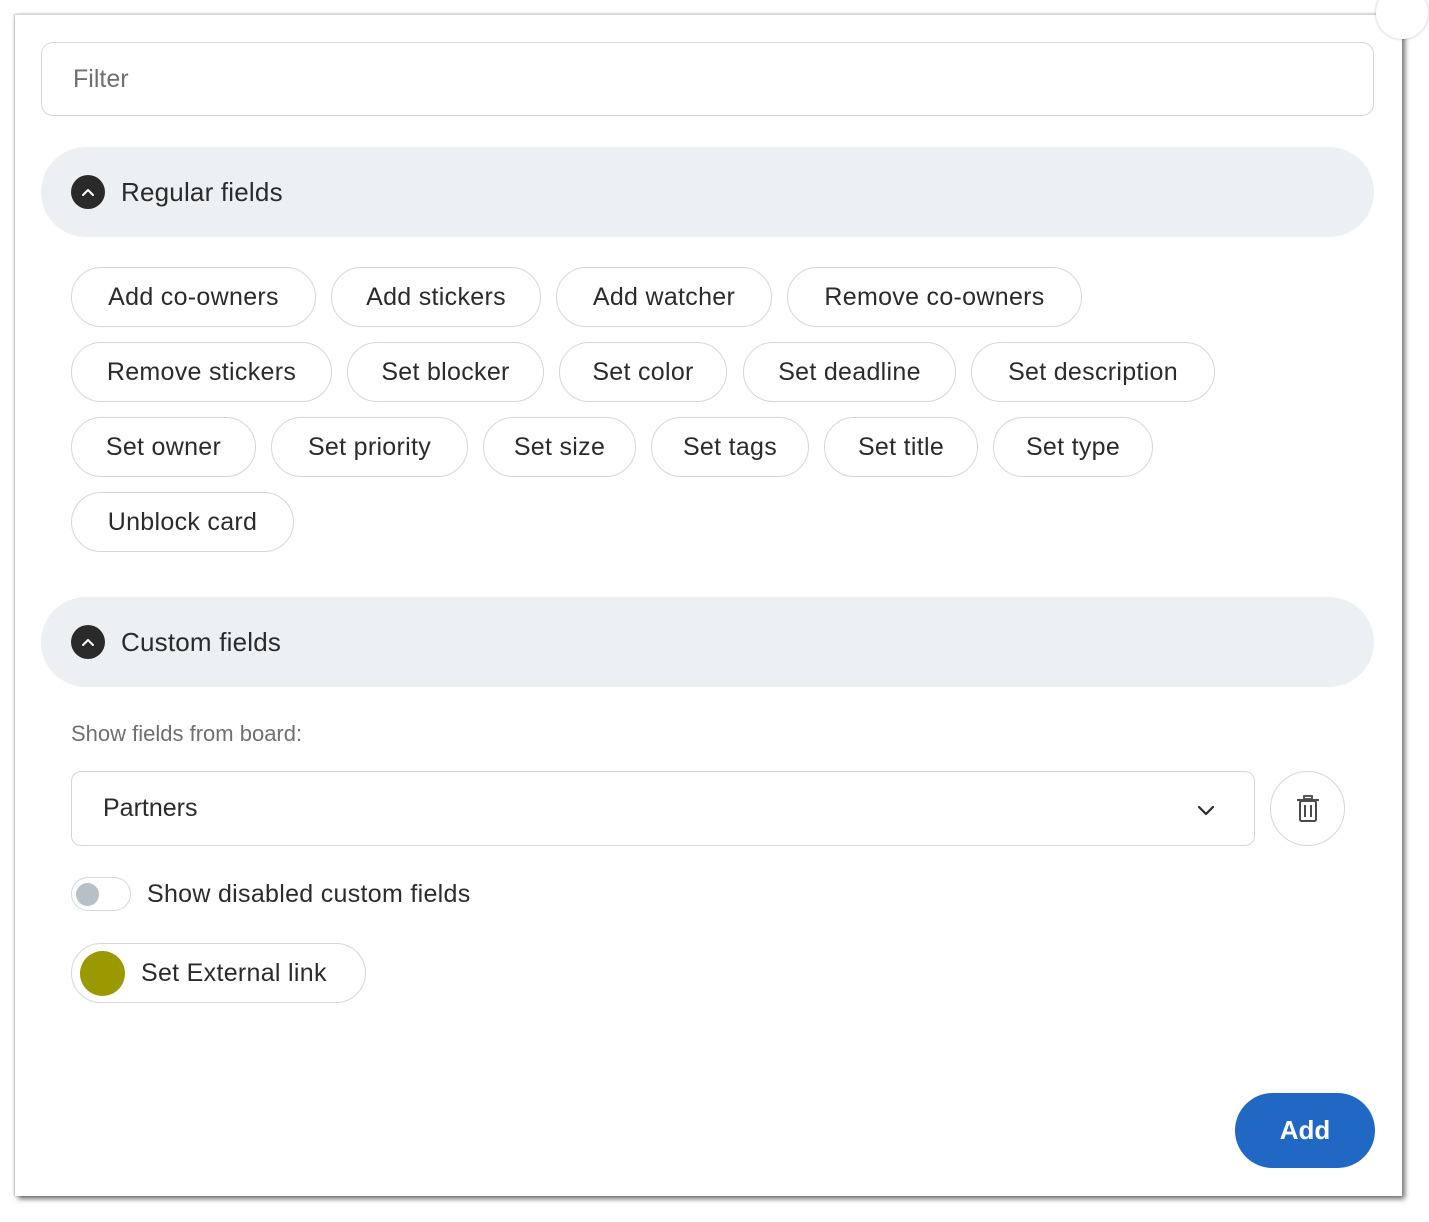 The image size is (1429, 1222). Describe the element at coordinates (234, 972) in the screenshot. I see `chip-label: Set External link` at that location.